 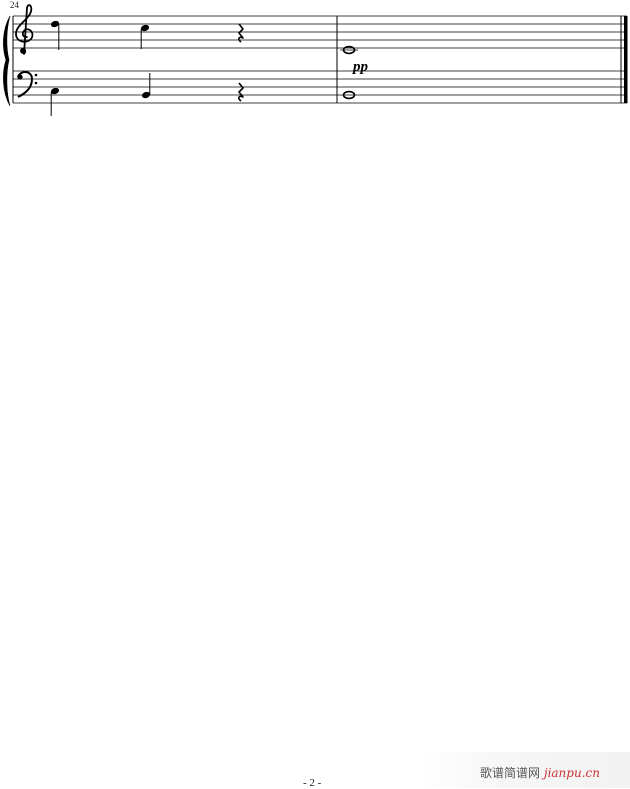 I want to click on bass-quarter-rest, so click(x=241, y=92).